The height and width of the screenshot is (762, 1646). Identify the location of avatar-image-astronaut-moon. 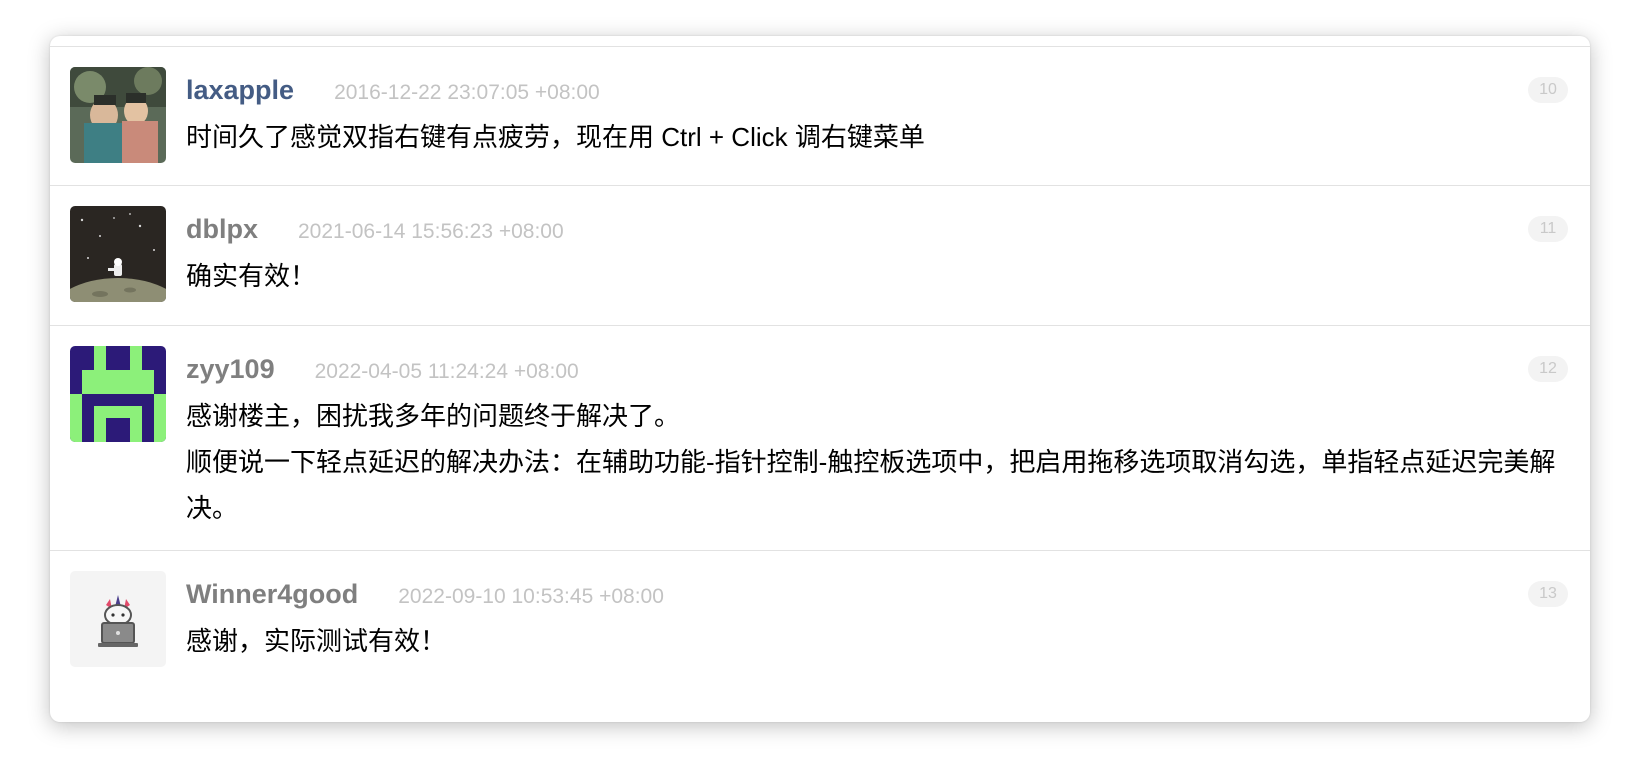
(118, 254).